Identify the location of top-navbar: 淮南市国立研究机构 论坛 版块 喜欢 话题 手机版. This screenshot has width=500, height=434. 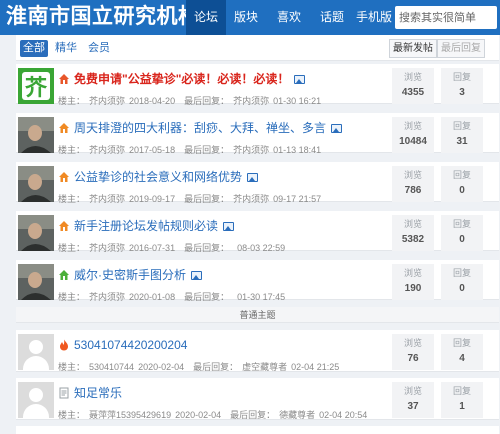
(250, 17).